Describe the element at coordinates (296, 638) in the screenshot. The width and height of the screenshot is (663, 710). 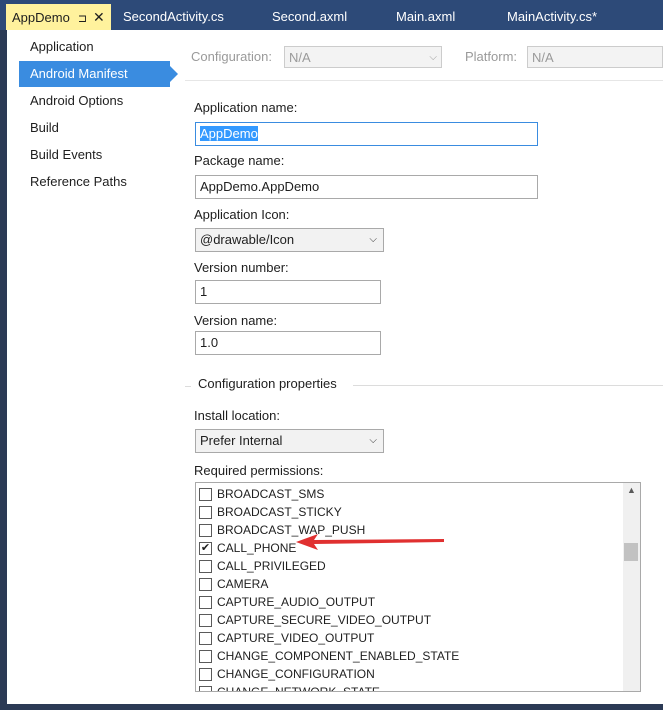
I see `permission-label: CAPTURE_VIDEO_OUTPUT` at that location.